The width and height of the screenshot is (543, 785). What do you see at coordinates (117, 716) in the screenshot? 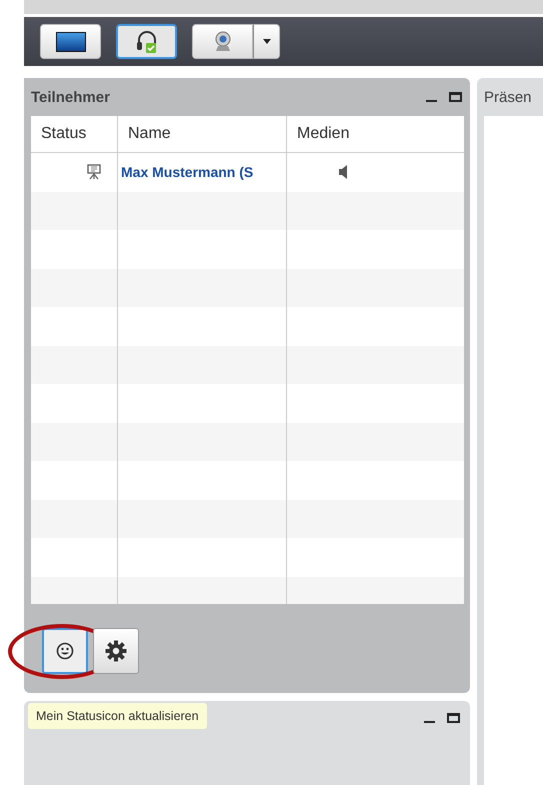
I see `tooltip: Mein Statusicon aktualisieren` at bounding box center [117, 716].